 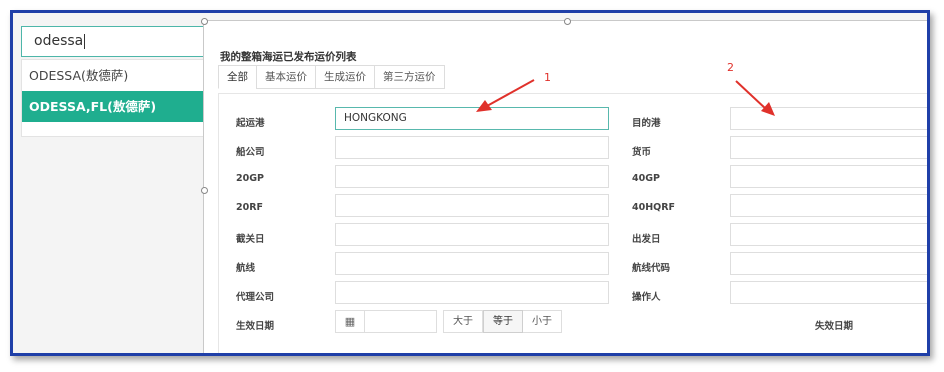 I want to click on text-cursor, so click(x=85, y=41).